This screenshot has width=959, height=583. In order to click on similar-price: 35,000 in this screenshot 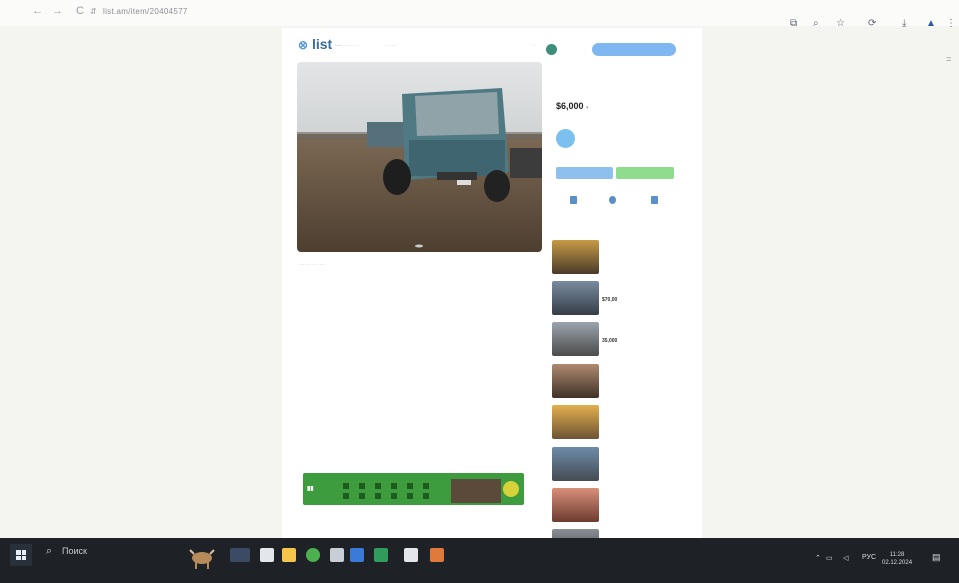, I will do `click(610, 341)`.